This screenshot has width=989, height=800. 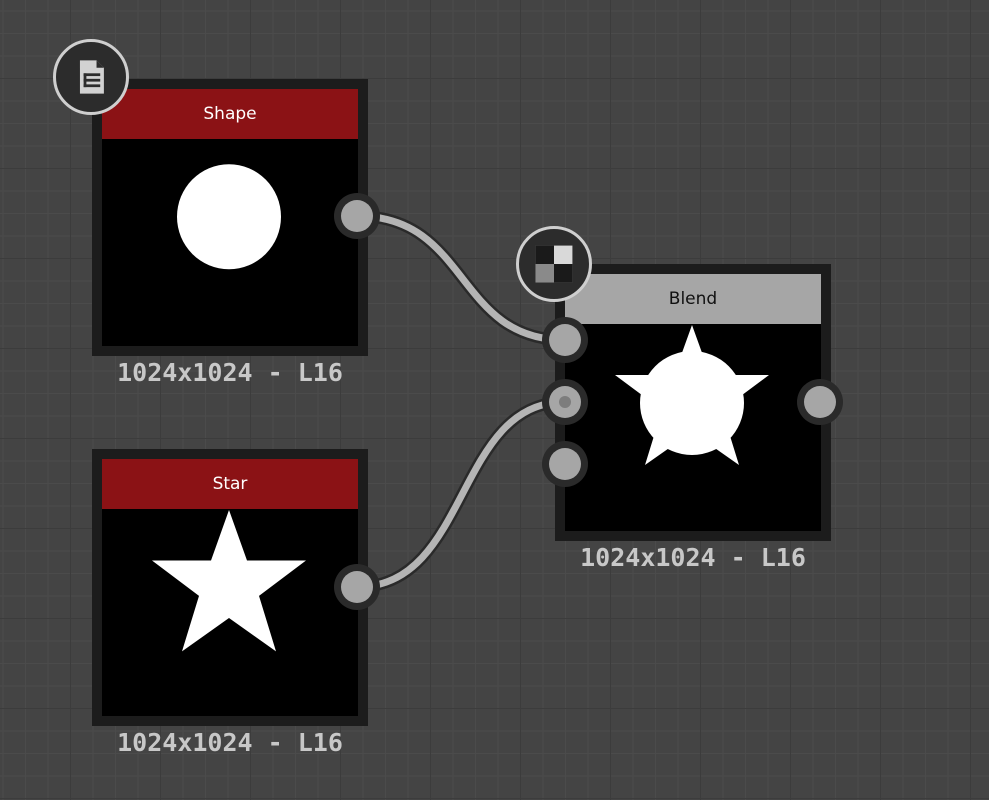 I want to click on star-node-preview, so click(x=230, y=612).